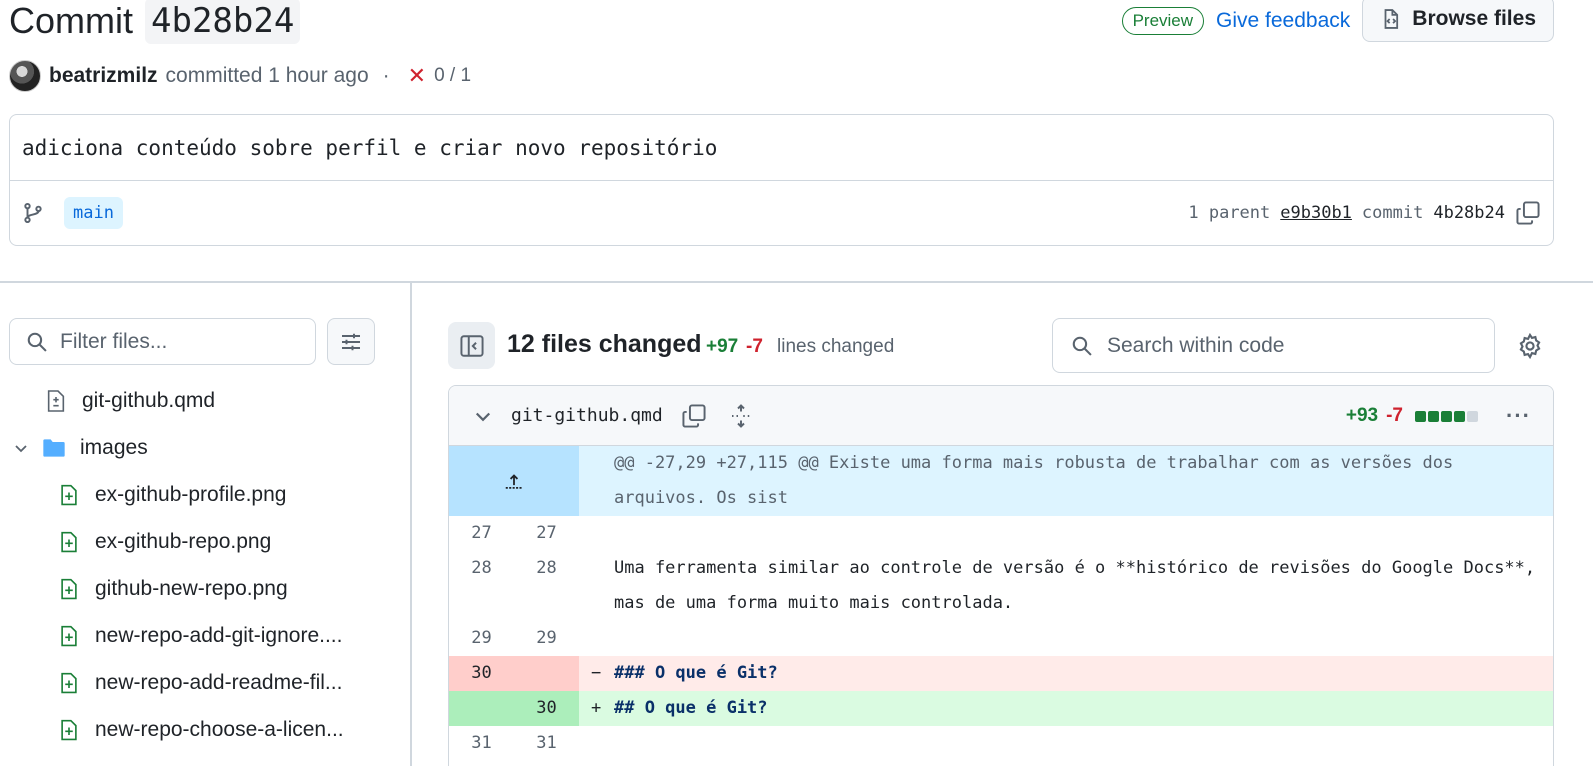 This screenshot has height=766, width=1593. Describe the element at coordinates (1066, 708) in the screenshot. I see `line-code: + ## O que é Git?` at that location.